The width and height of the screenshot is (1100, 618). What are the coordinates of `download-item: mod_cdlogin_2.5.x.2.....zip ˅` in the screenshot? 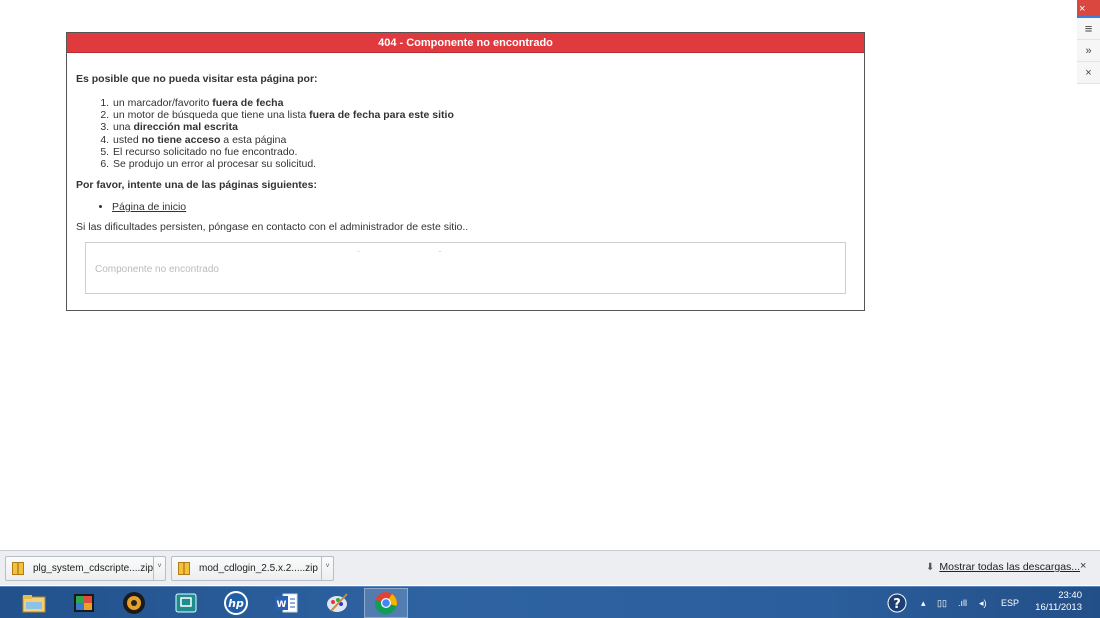 It's located at (252, 568).